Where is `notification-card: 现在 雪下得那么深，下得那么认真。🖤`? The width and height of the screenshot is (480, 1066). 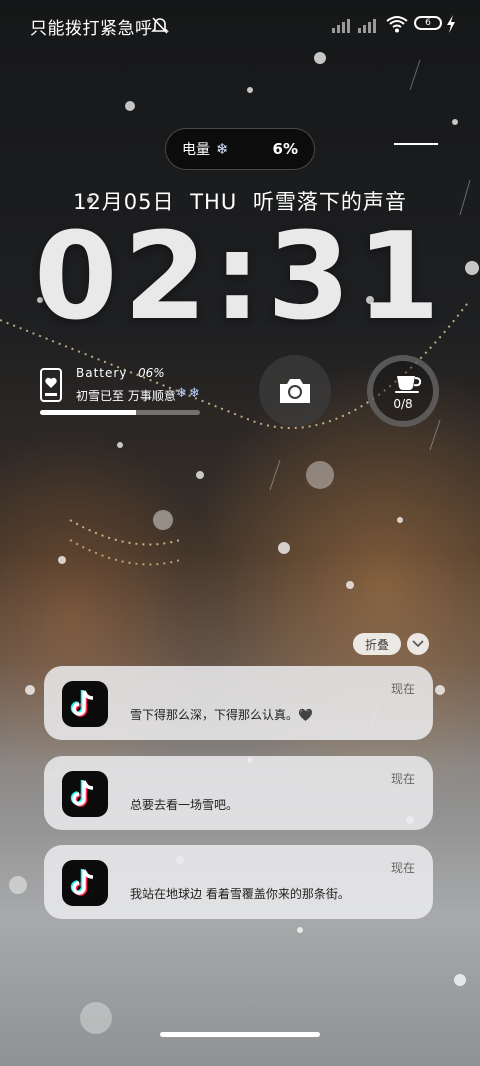 notification-card: 现在 雪下得那么深，下得那么认真。🖤 is located at coordinates (238, 703).